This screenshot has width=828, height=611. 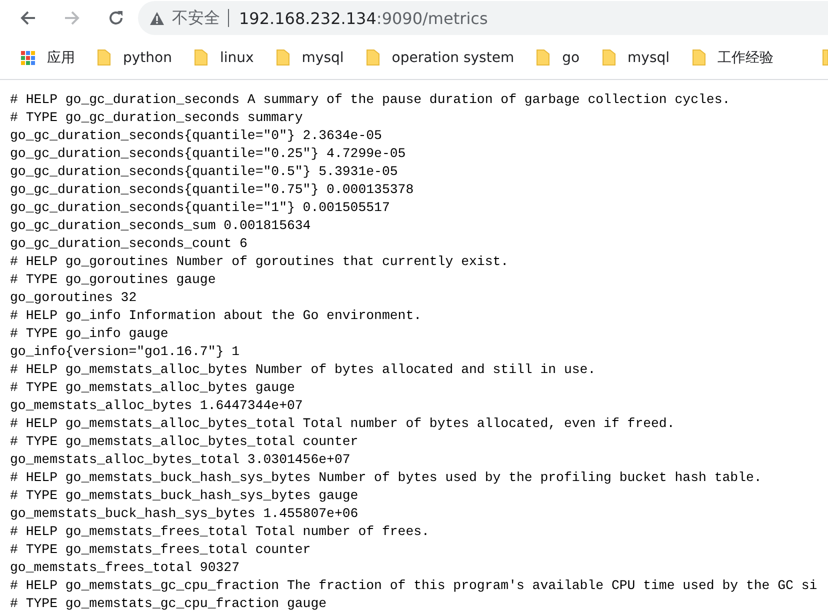 I want to click on metrics-line: # HELP go_memstats_alloc_bytes Number of bytes allocated and still in use., so click(x=303, y=370).